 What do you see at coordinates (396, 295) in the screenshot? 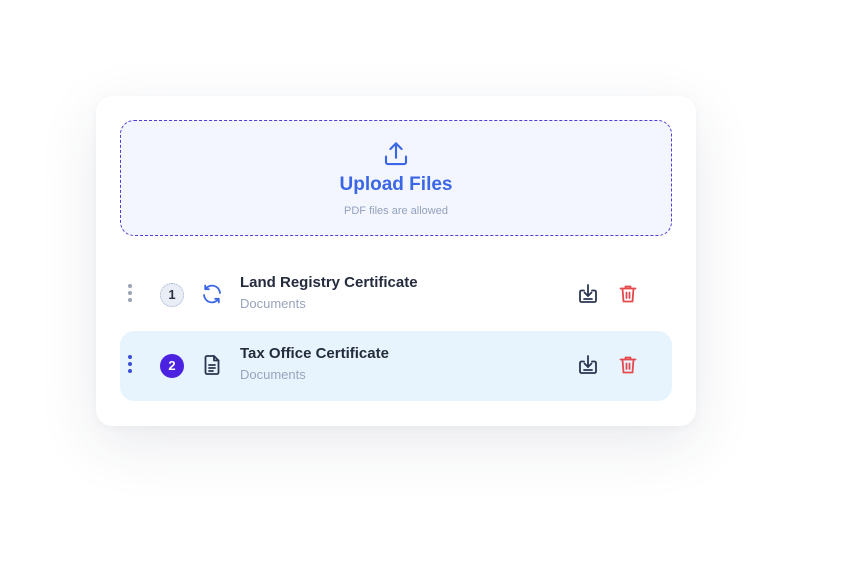
I see `file-row: 1 Land Registry Certificate Documents` at bounding box center [396, 295].